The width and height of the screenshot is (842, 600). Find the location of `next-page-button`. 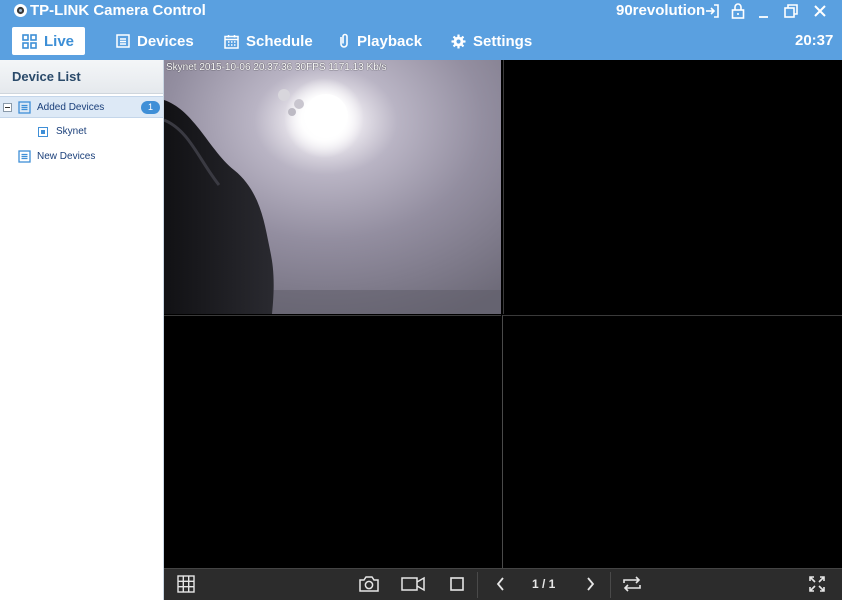

next-page-button is located at coordinates (590, 584).